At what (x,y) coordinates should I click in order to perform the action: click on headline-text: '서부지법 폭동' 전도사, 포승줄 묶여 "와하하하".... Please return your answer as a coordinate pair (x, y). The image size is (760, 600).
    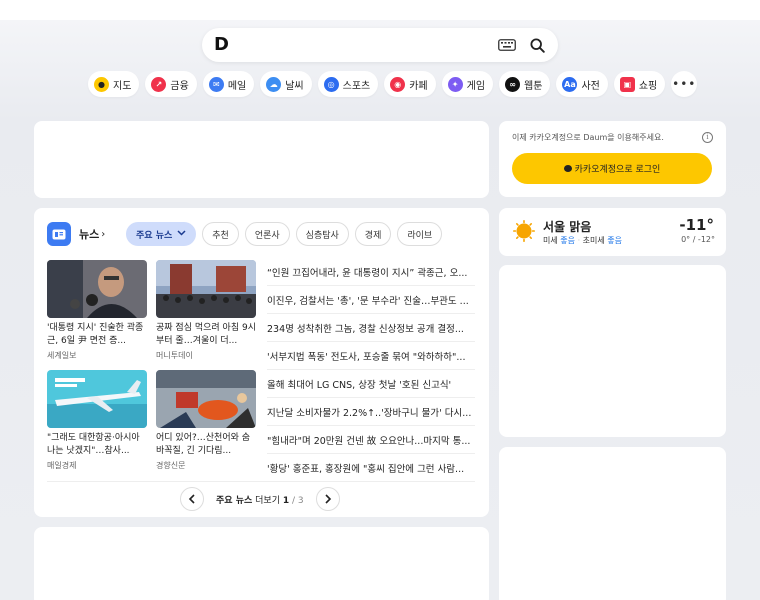
    Looking at the image, I should click on (366, 357).